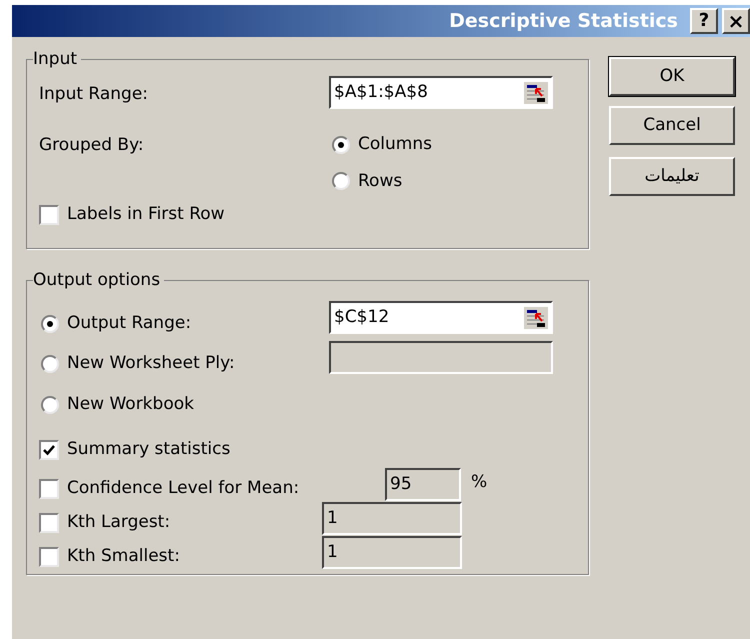 The width and height of the screenshot is (750, 639). Describe the element at coordinates (130, 404) in the screenshot. I see `option-label: New Workbook` at that location.